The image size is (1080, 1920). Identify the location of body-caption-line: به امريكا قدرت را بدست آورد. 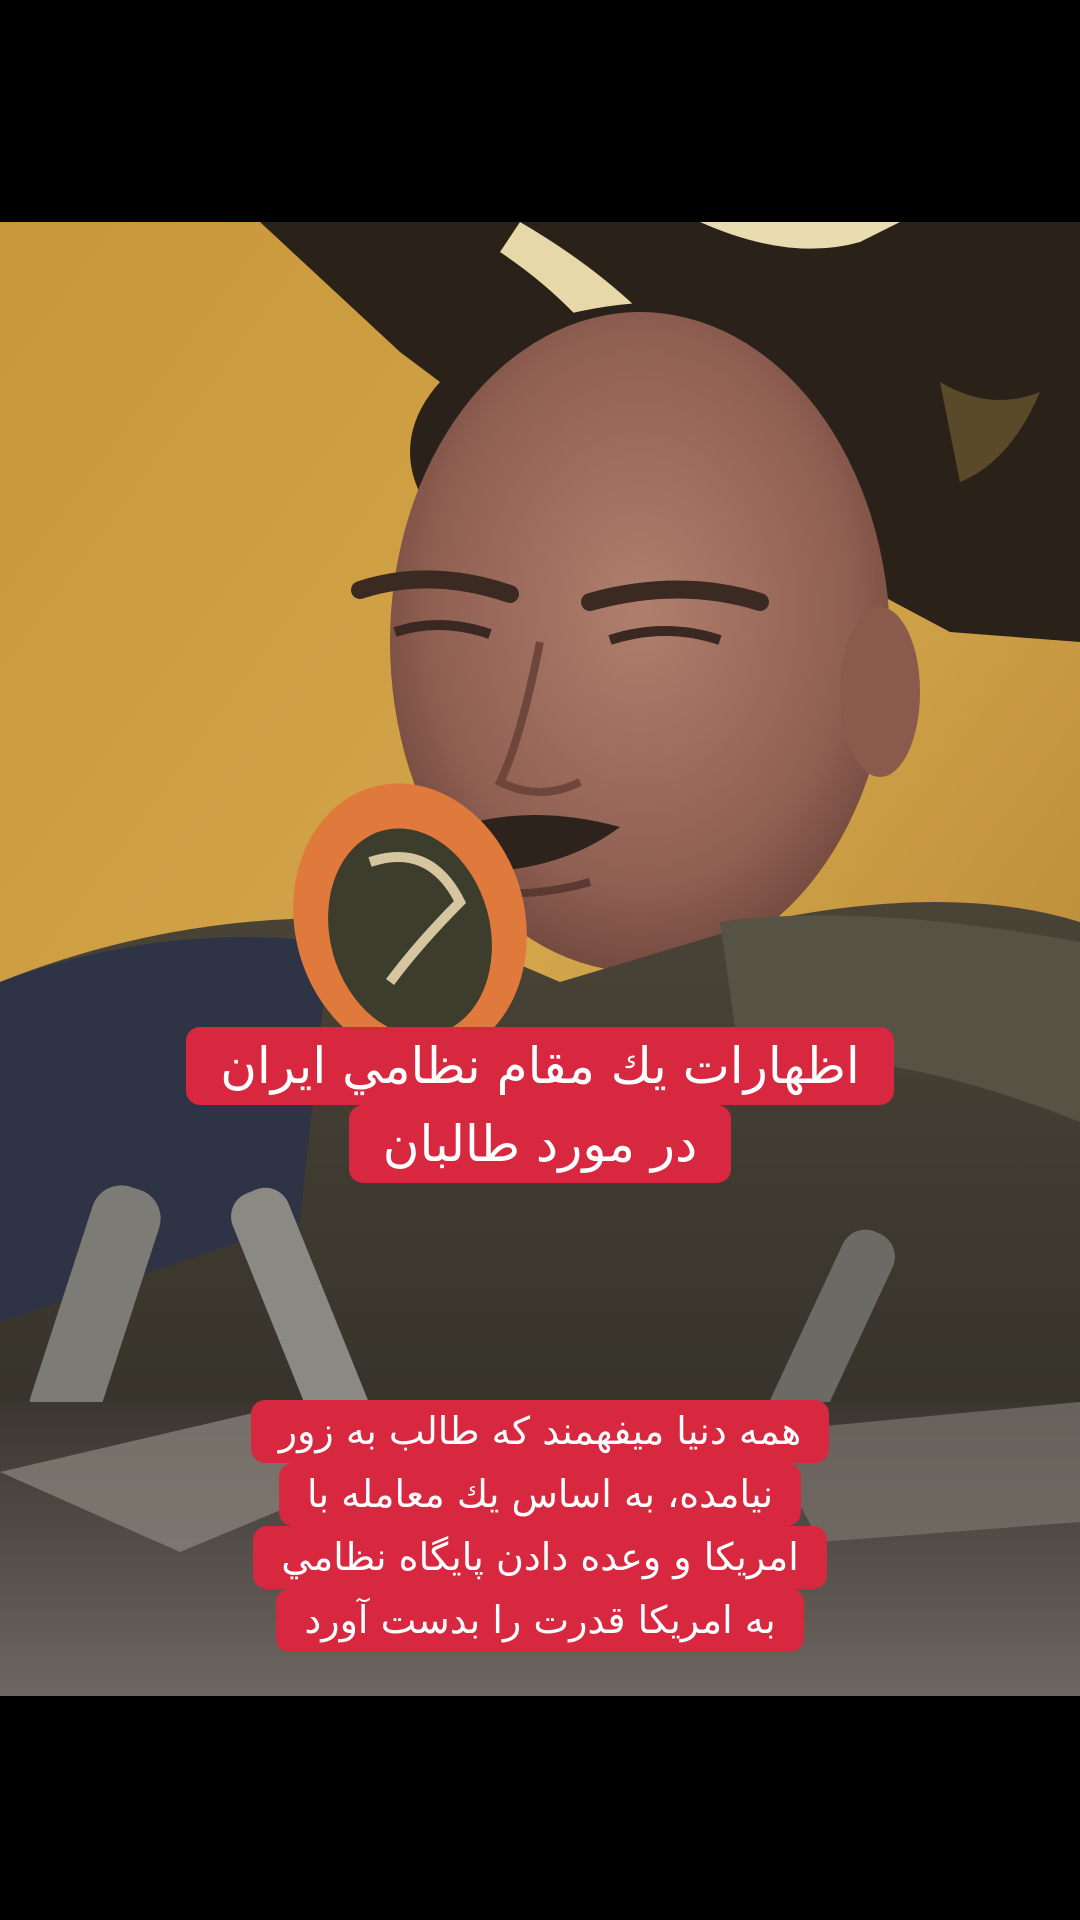
(540, 1620).